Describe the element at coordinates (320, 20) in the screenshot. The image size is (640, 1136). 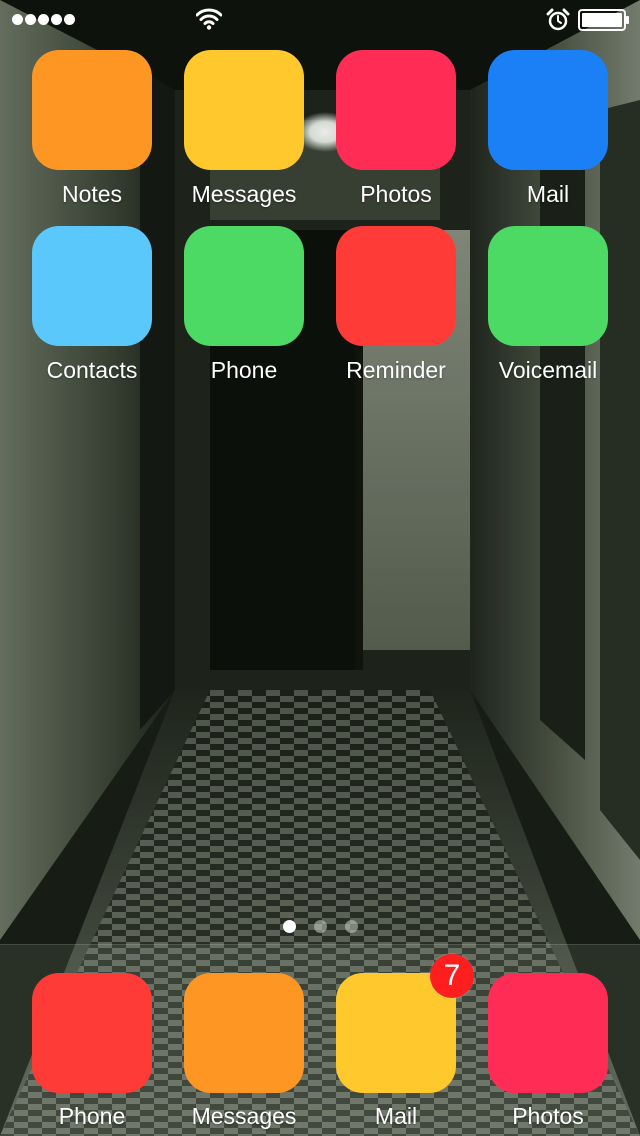
I see `status-bar` at that location.